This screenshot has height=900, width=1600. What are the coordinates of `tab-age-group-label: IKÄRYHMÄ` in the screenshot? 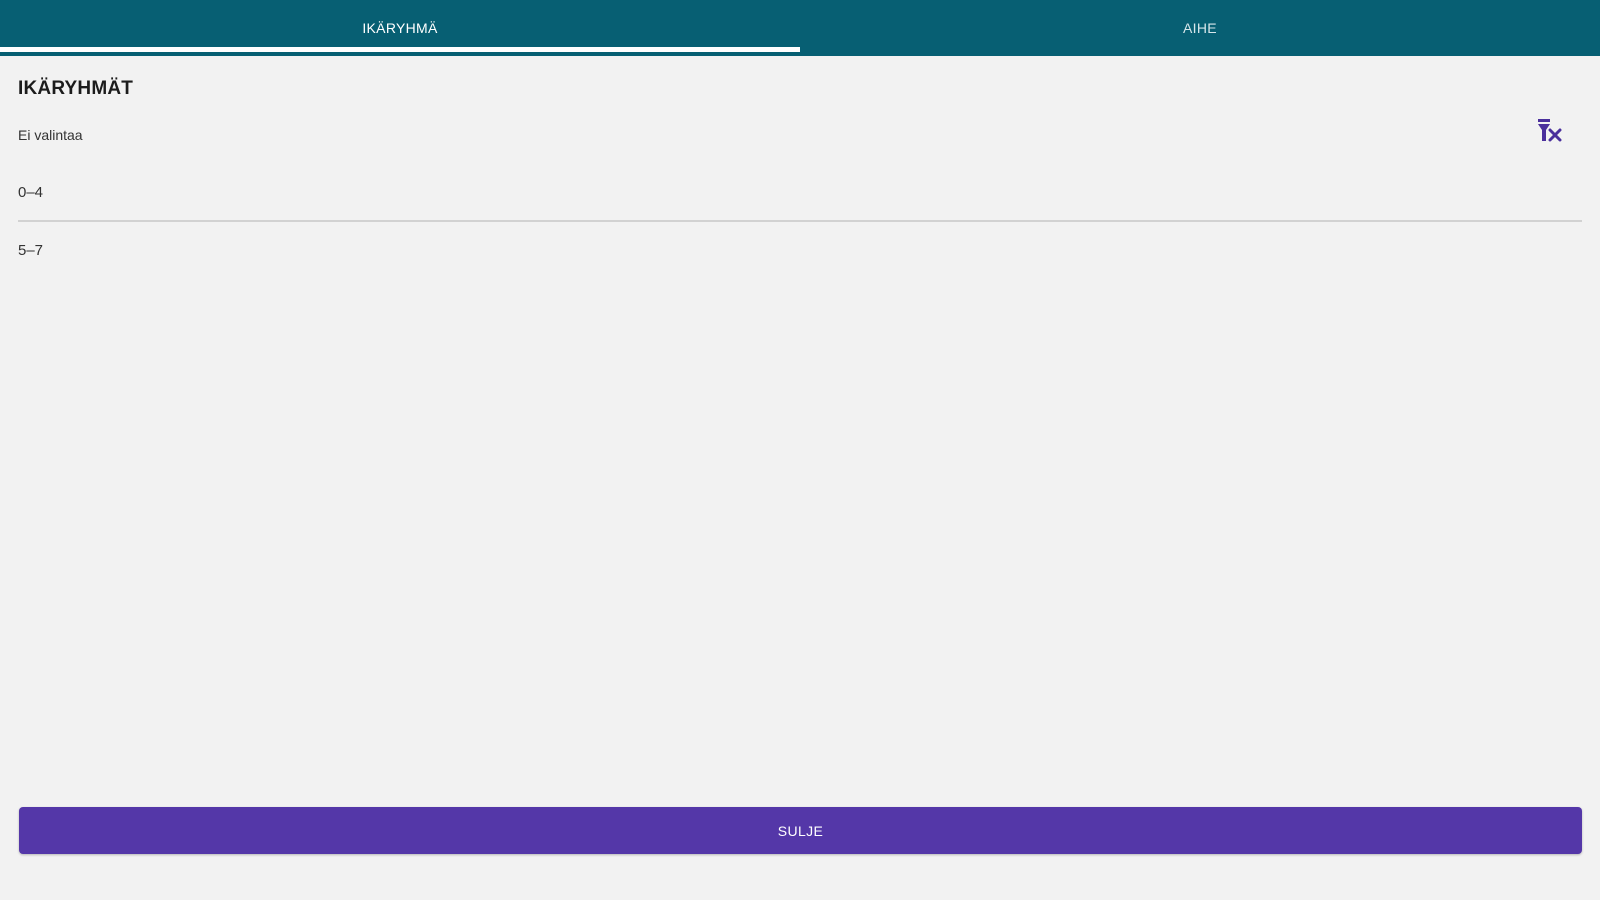 It's located at (400, 28).